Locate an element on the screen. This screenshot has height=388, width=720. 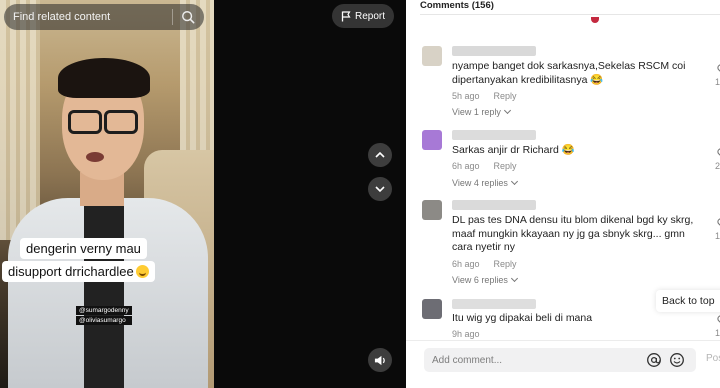
video-indicator-dot is located at coordinates (595, 20).